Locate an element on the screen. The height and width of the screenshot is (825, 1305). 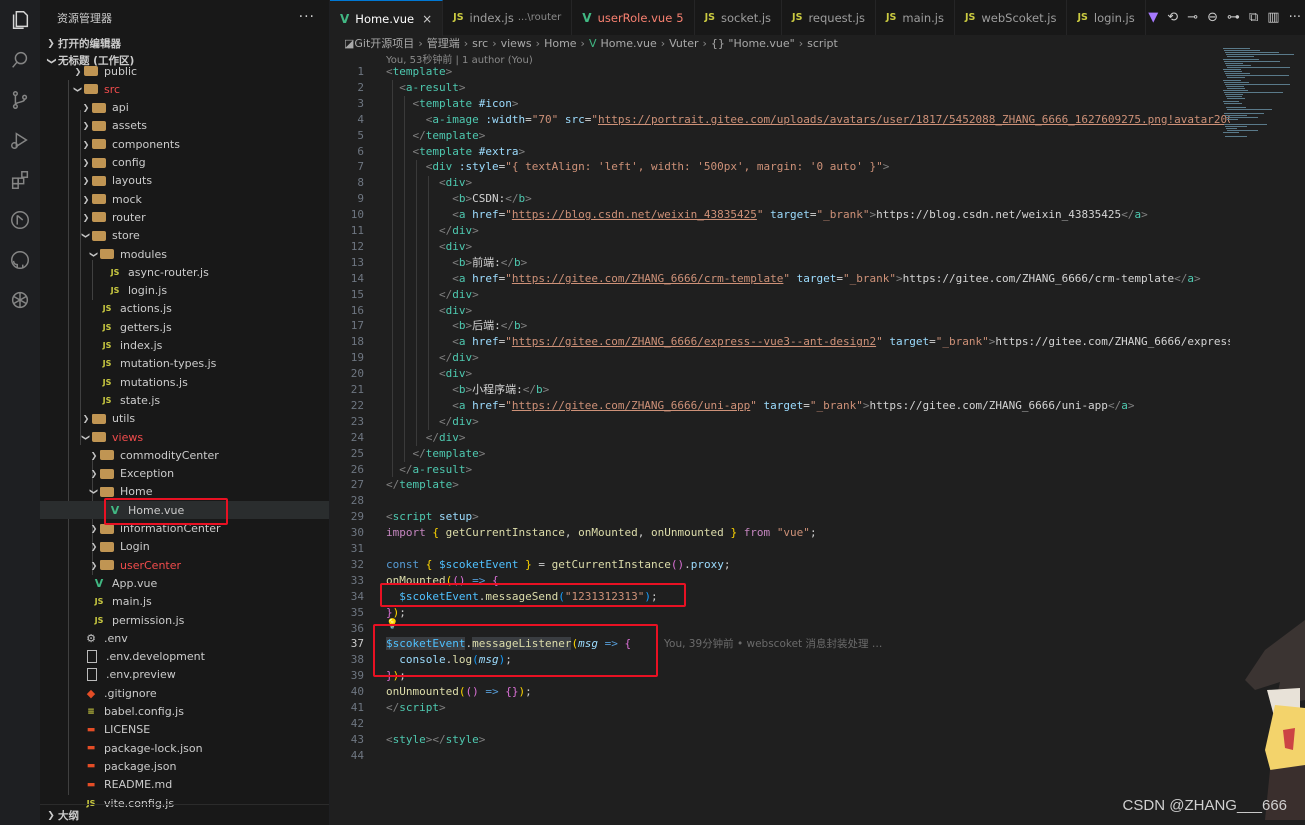
tab-main-js: JS main.js is located at coordinates (915, 17).